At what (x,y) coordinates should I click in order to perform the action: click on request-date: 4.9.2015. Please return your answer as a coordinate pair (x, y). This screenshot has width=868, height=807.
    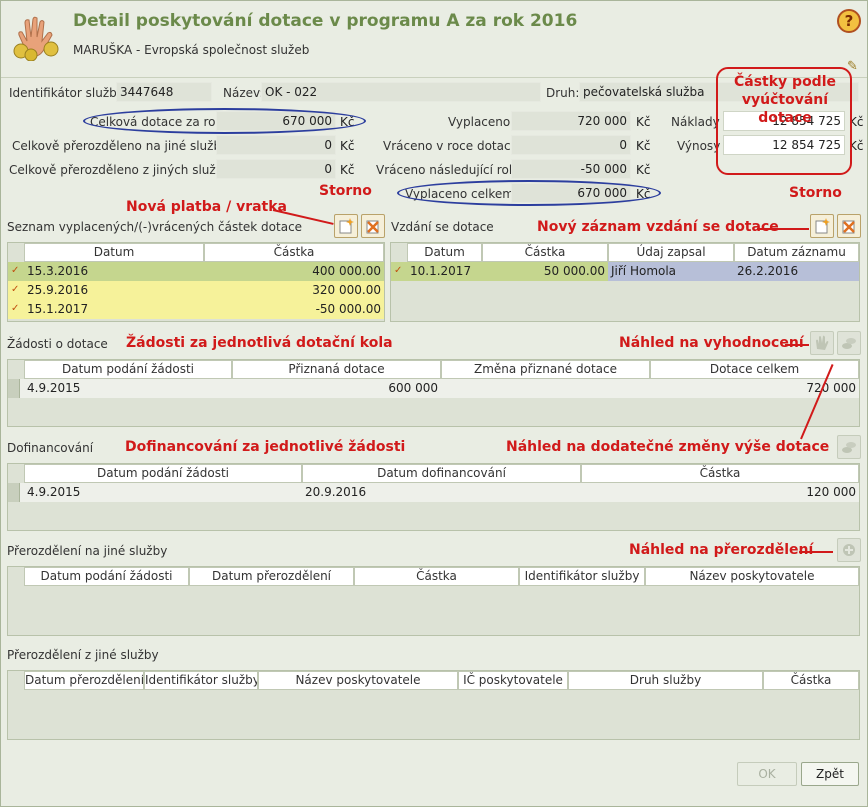
    Looking at the image, I should click on (54, 388).